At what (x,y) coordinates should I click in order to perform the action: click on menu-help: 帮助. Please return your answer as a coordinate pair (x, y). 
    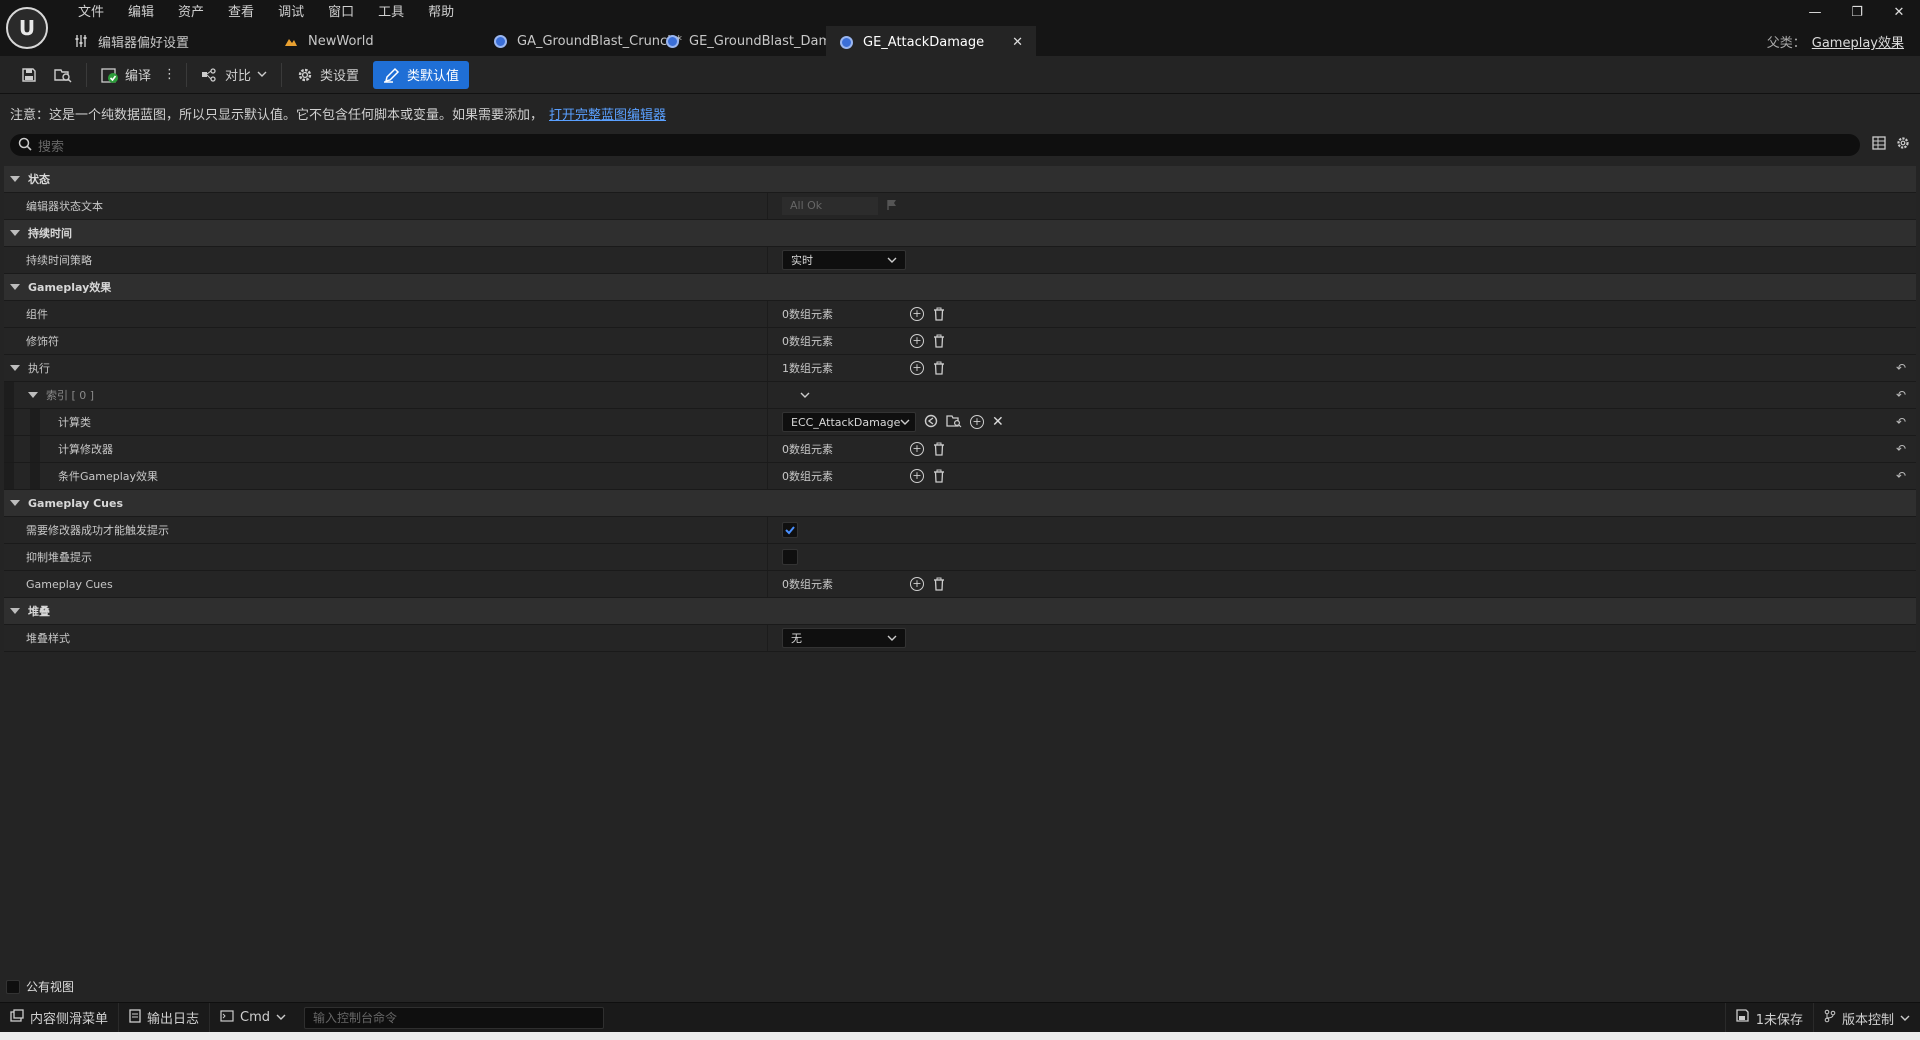
    Looking at the image, I should click on (441, 13).